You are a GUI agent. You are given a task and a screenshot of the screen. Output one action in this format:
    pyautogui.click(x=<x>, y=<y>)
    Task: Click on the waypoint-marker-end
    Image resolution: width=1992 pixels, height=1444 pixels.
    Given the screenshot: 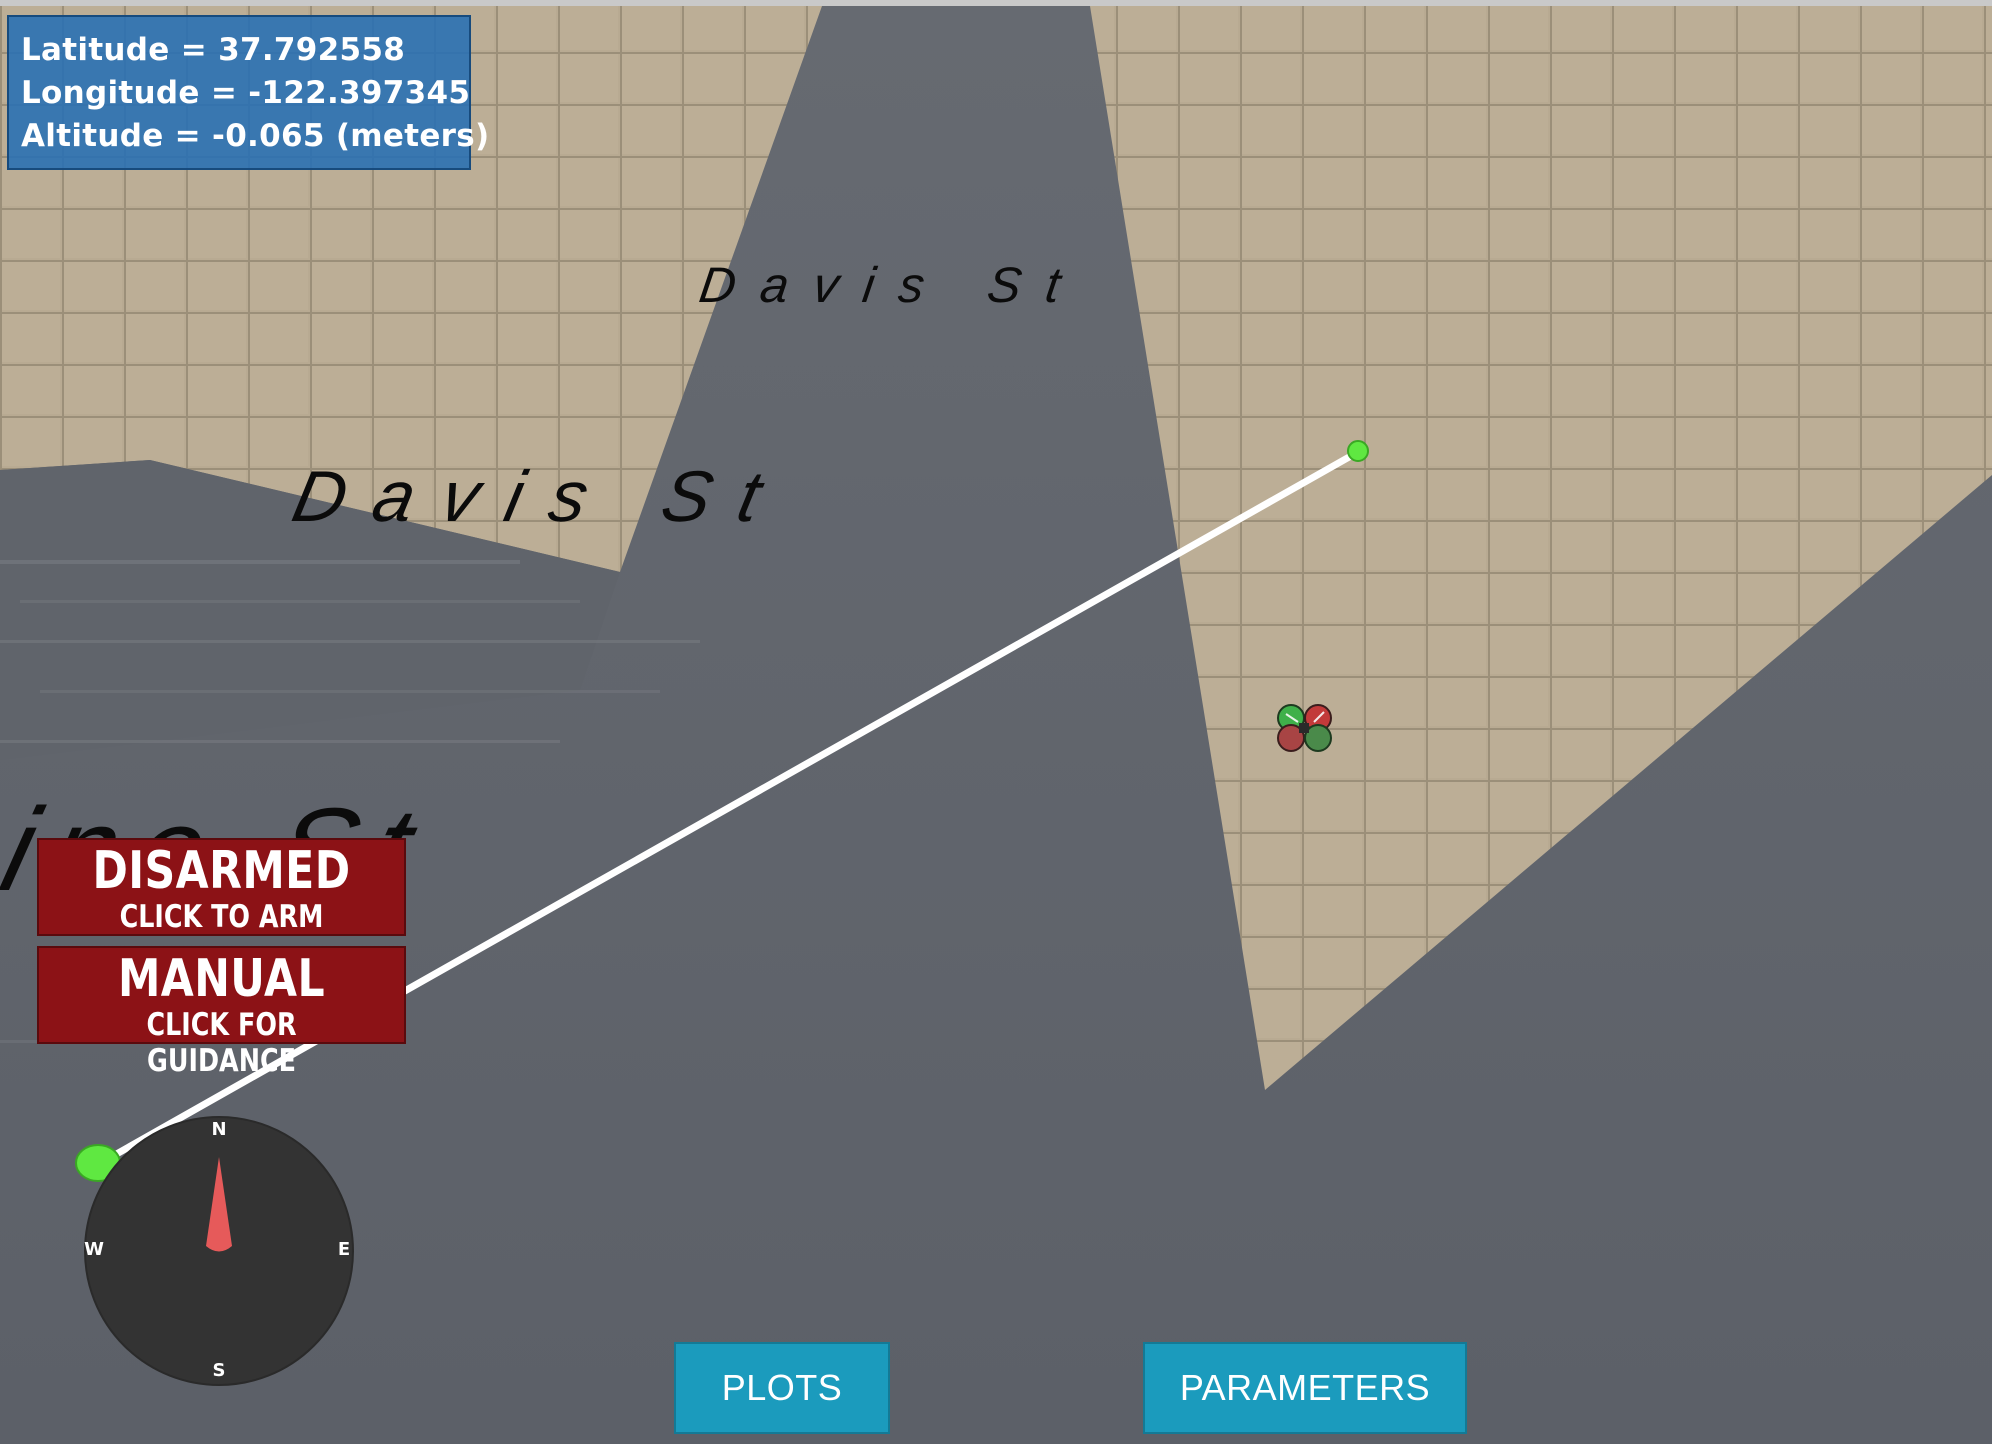 What is the action you would take?
    pyautogui.click(x=1358, y=451)
    